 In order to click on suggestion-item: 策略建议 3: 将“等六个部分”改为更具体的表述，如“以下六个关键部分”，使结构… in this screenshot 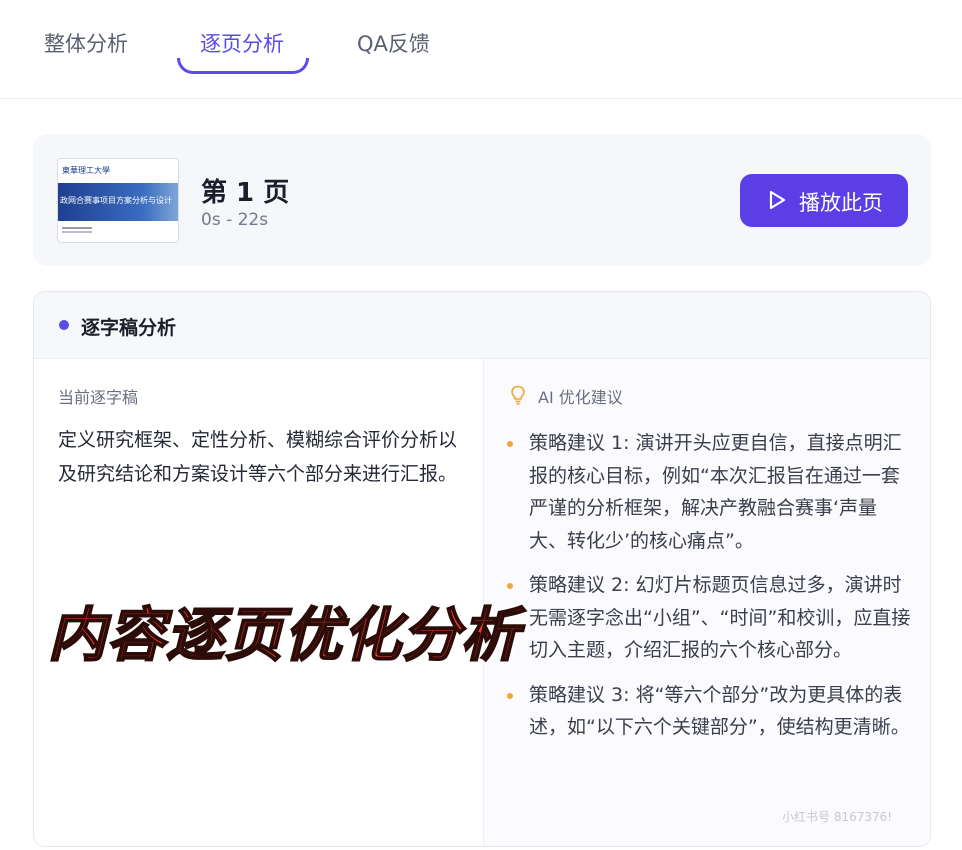, I will do `click(710, 711)`.